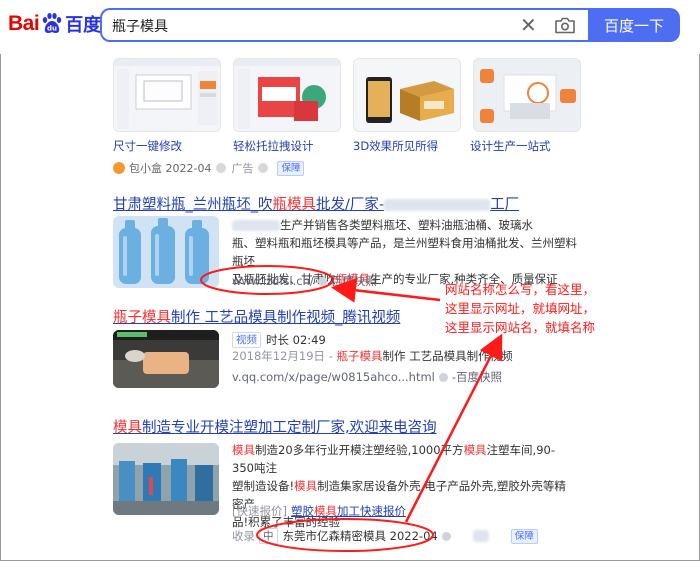 The height and width of the screenshot is (561, 700). What do you see at coordinates (453, 428) in the screenshot?
I see `annotation-arrow-name` at bounding box center [453, 428].